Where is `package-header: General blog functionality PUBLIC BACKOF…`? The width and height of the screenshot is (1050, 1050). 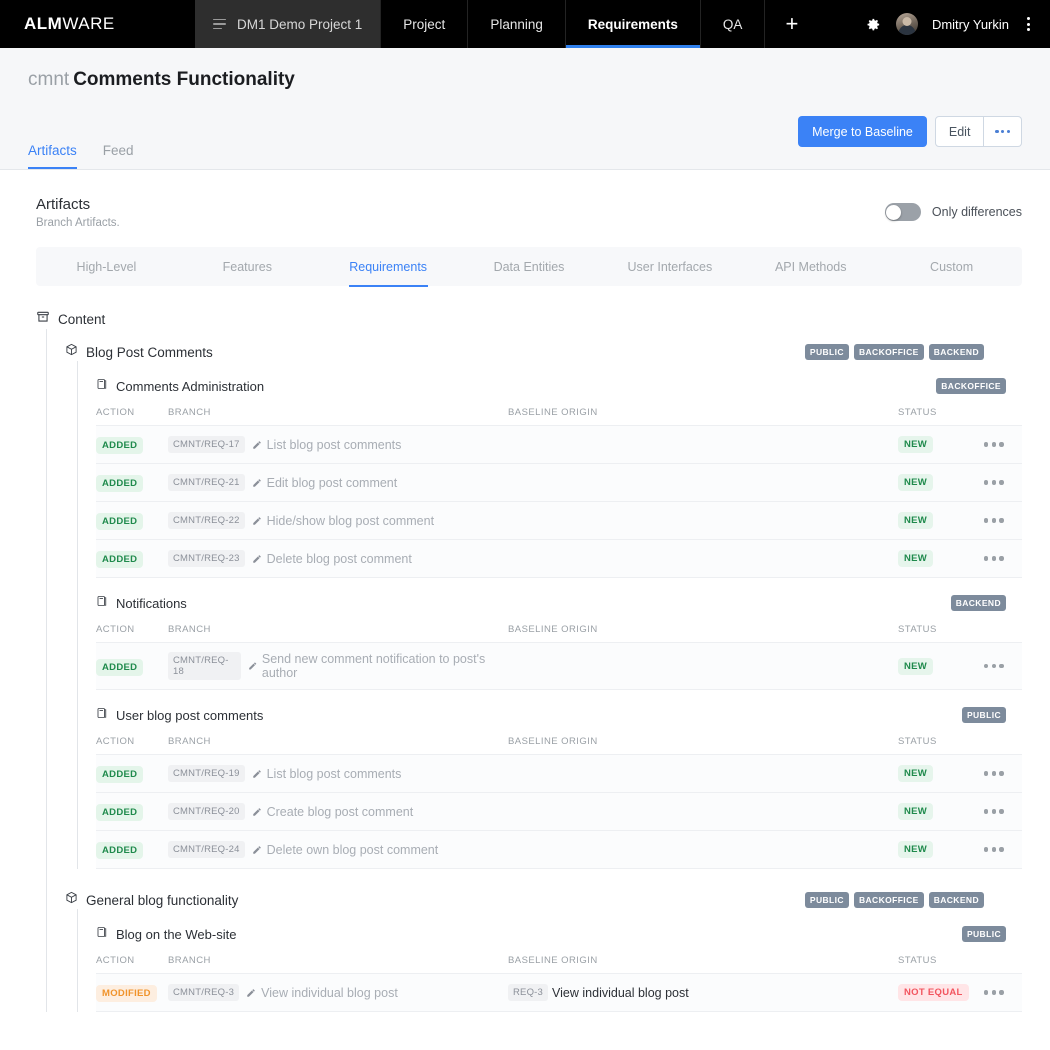
package-header: General blog functionality PUBLIC BACKOF… is located at coordinates (543, 900).